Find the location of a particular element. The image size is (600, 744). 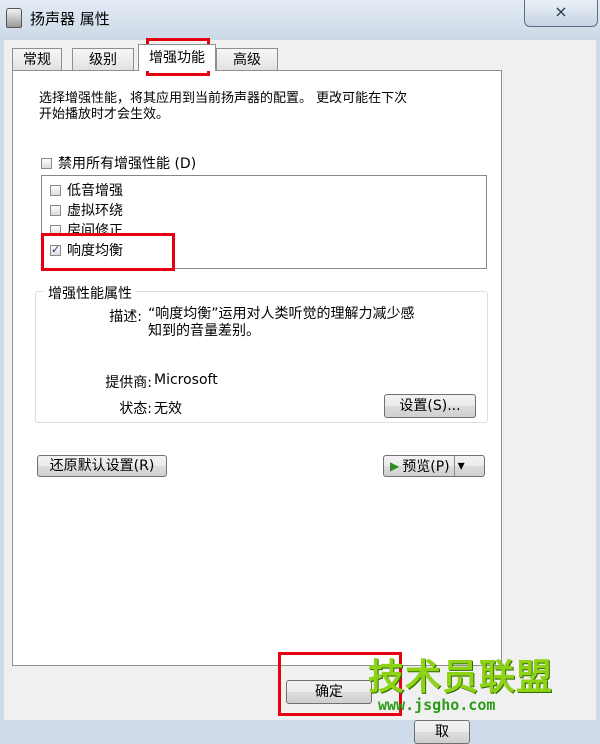

preview-dropdown-arrow: ▾ is located at coordinates (460, 466).